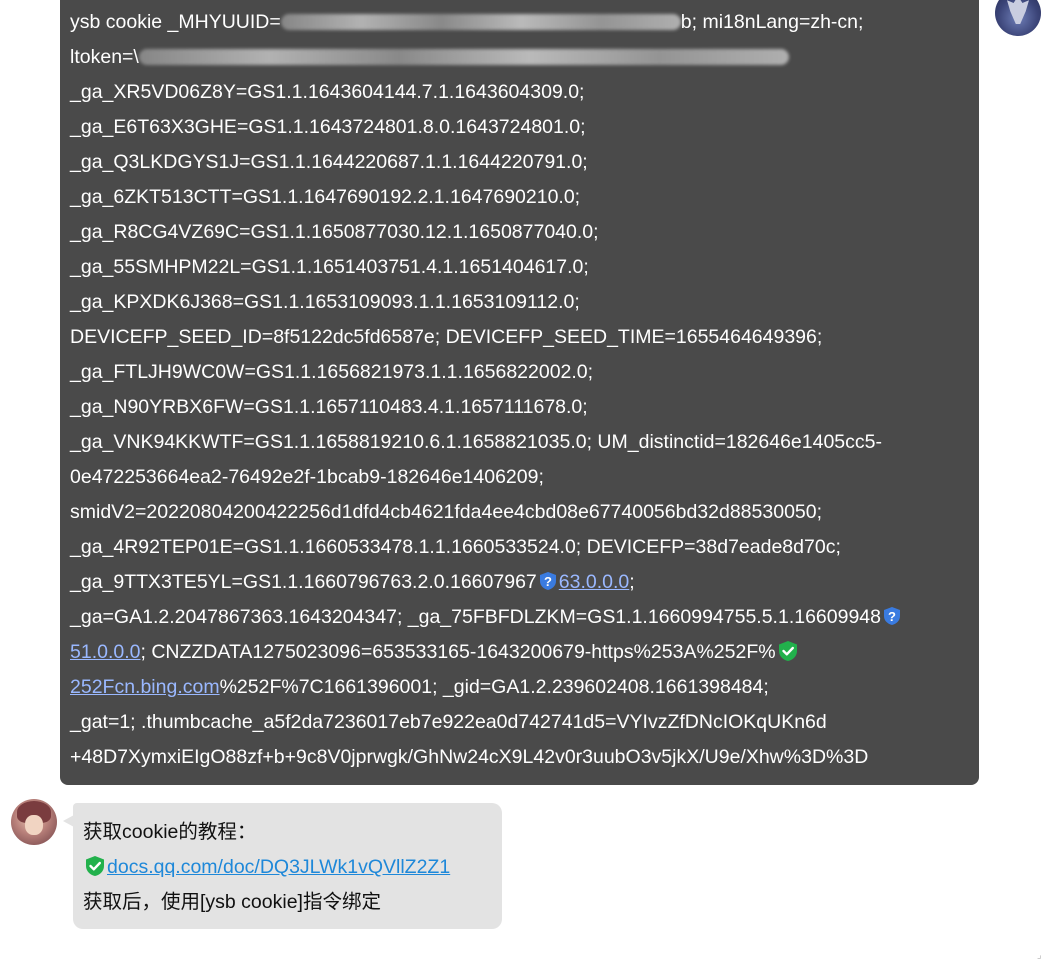  I want to click on self-avatar, so click(1018, 18).